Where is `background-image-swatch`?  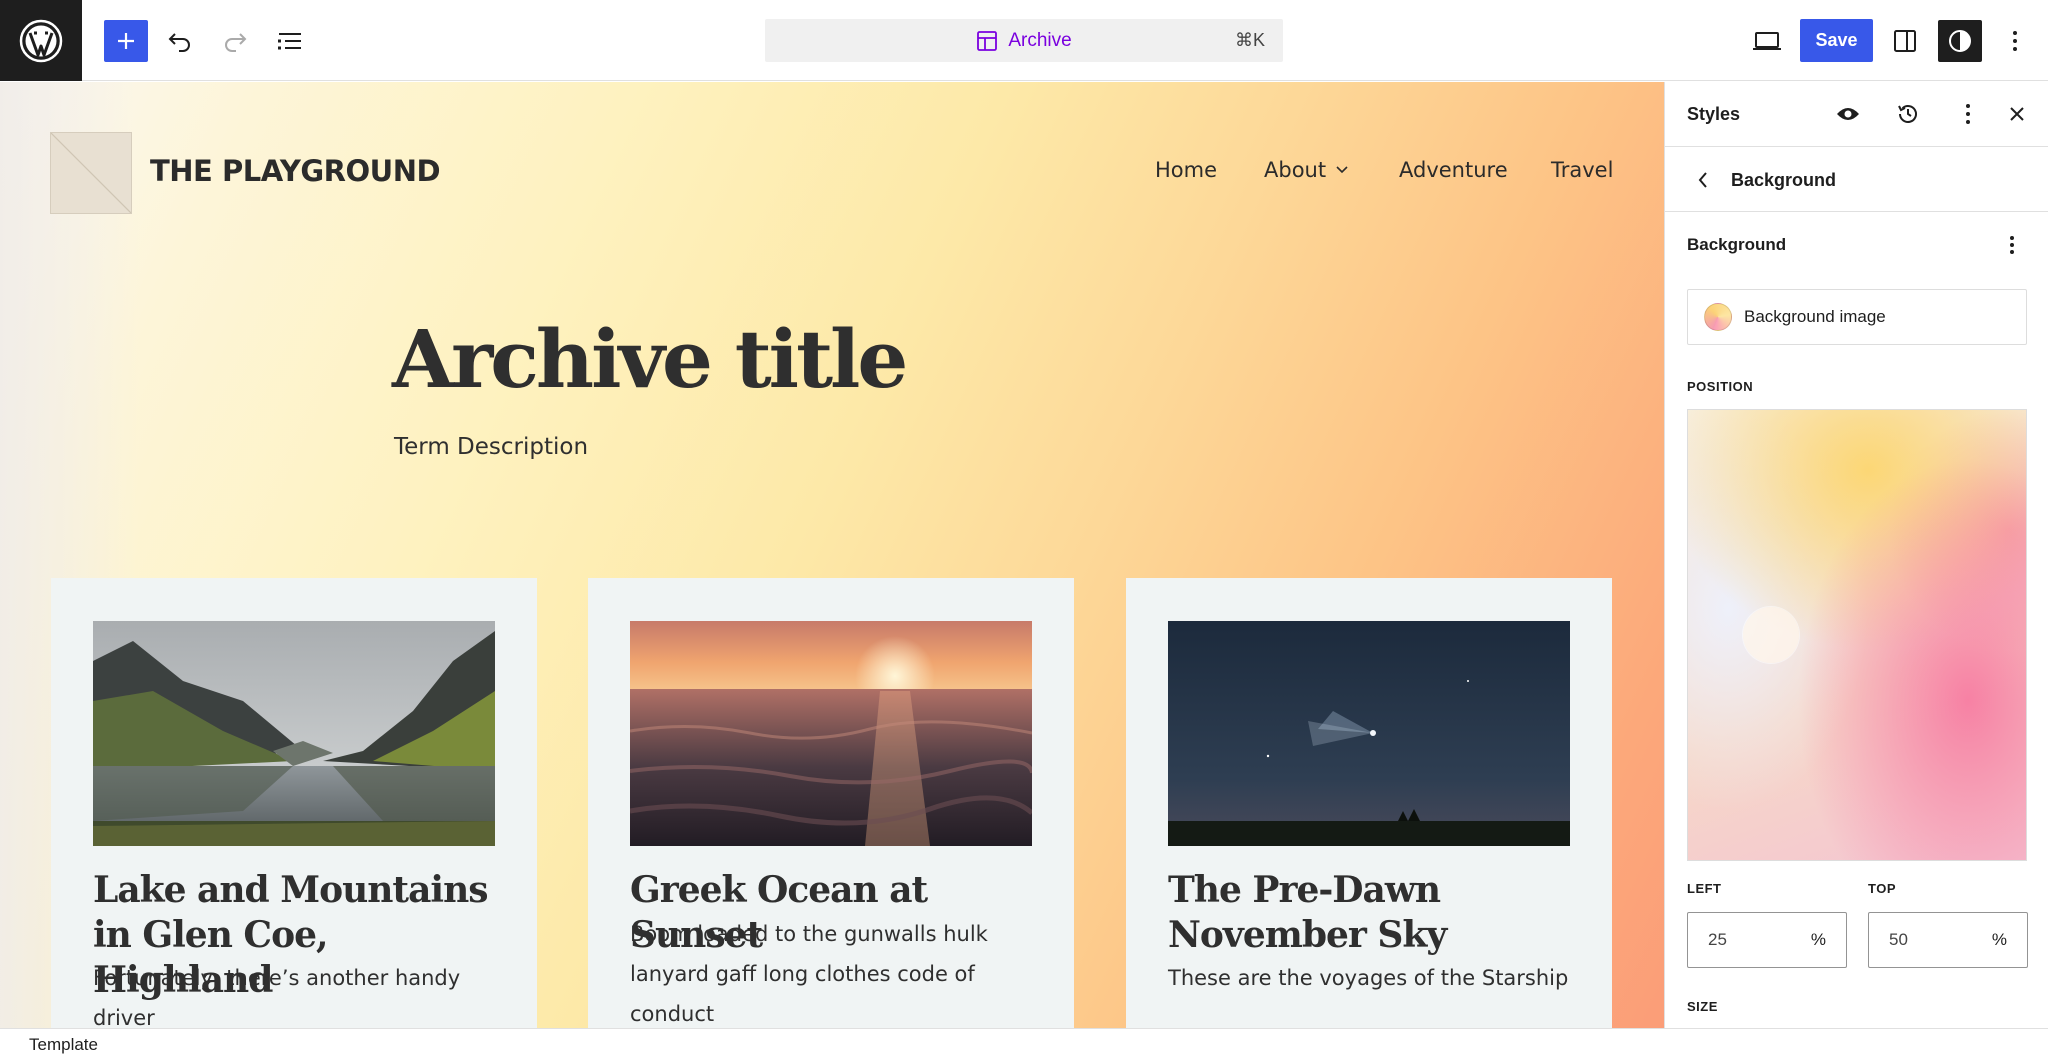 background-image-swatch is located at coordinates (1718, 317).